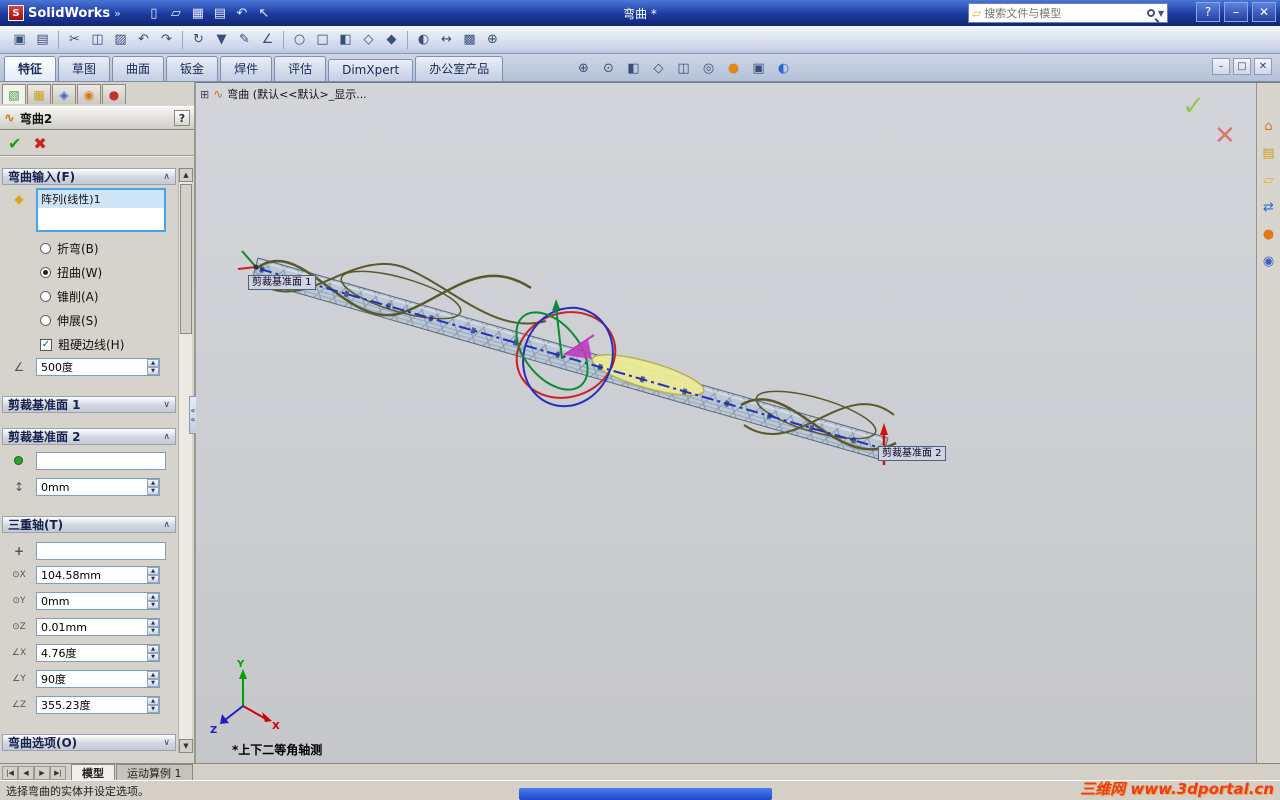 The height and width of the screenshot is (800, 1280). I want to click on confirmation-cancel-icon: ✕, so click(1225, 136).